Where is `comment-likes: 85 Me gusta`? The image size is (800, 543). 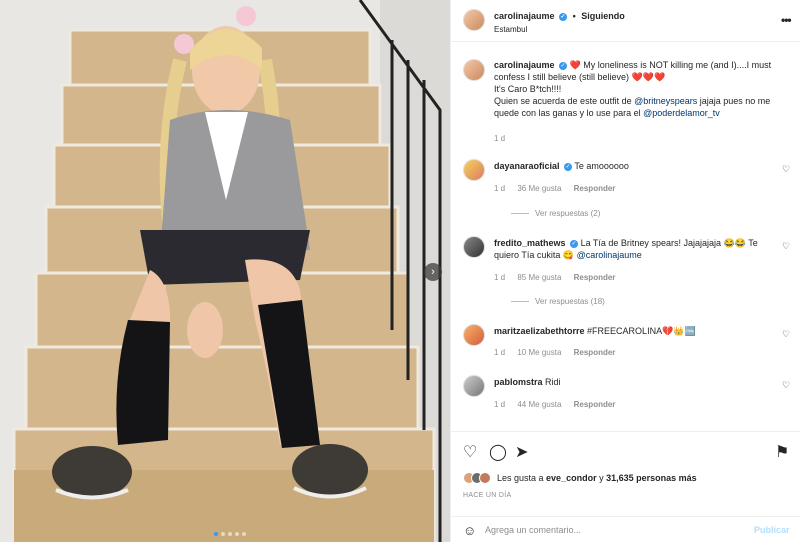
comment-likes: 85 Me gusta is located at coordinates (539, 277).